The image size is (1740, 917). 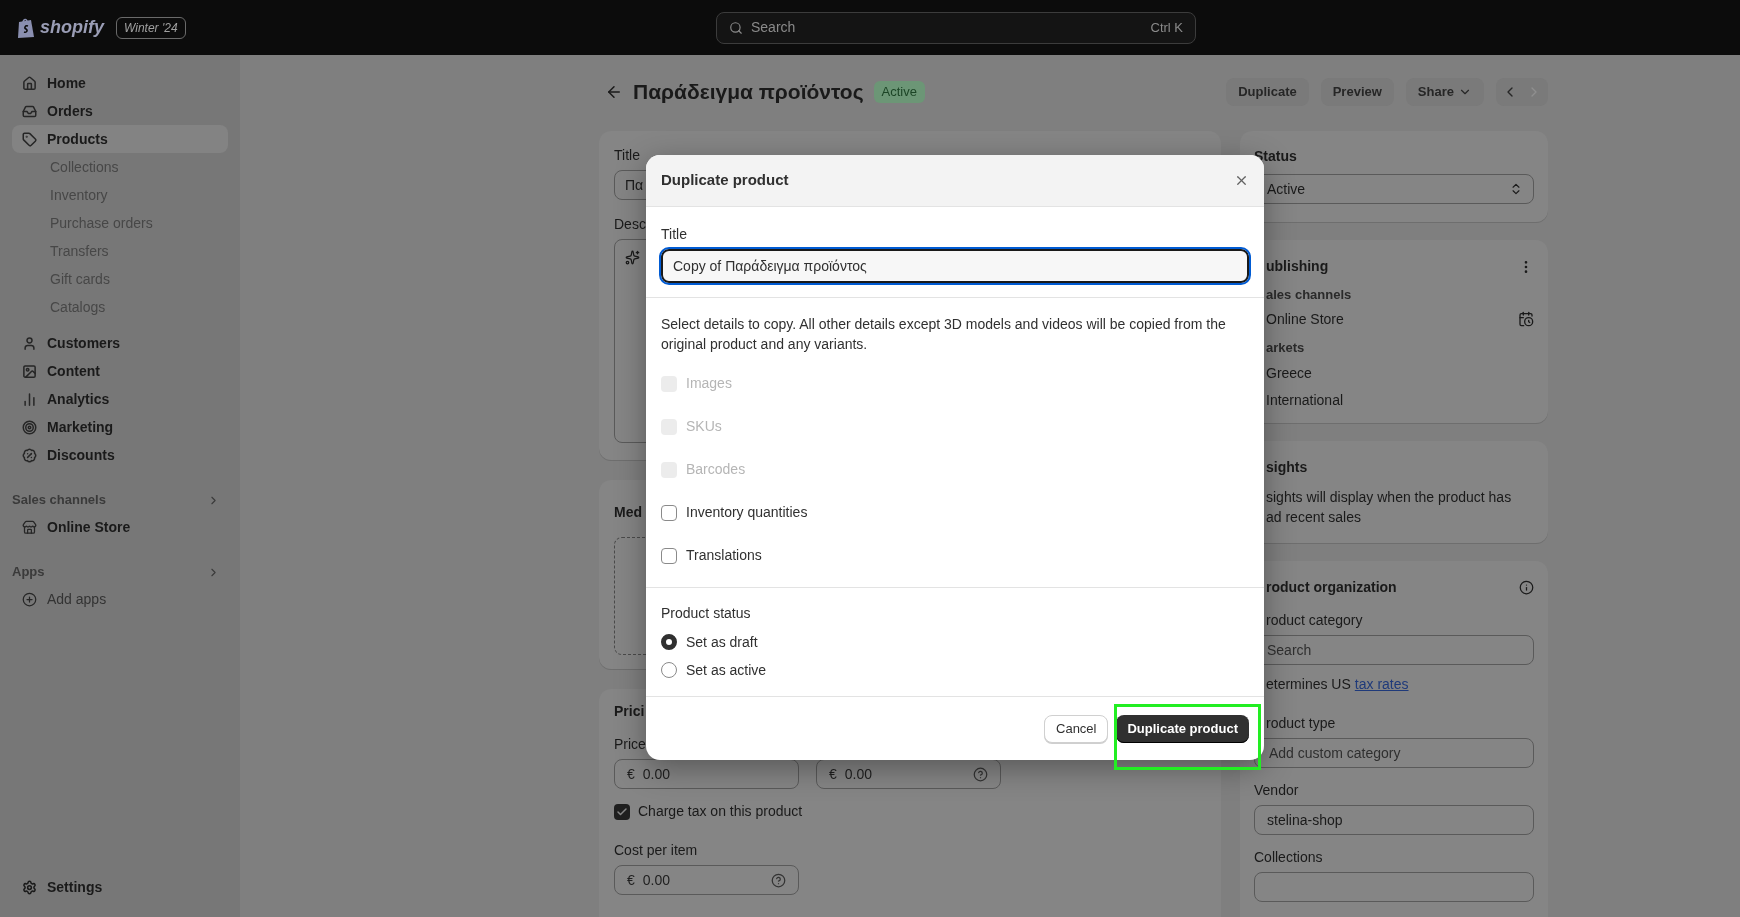 I want to click on sparkle-icon, so click(x=632, y=257).